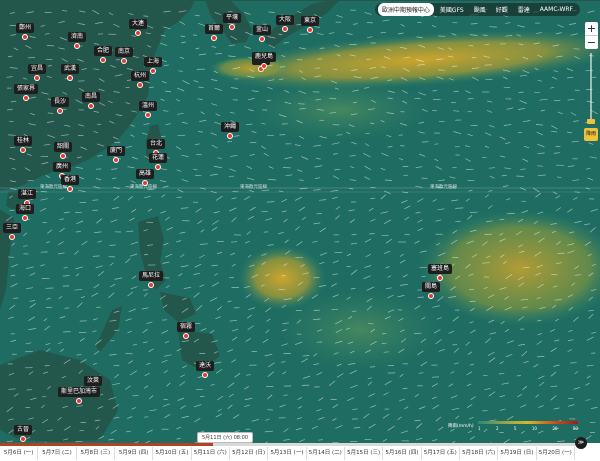 The width and height of the screenshot is (600, 461). I want to click on city-marker: 張家界, so click(26, 88).